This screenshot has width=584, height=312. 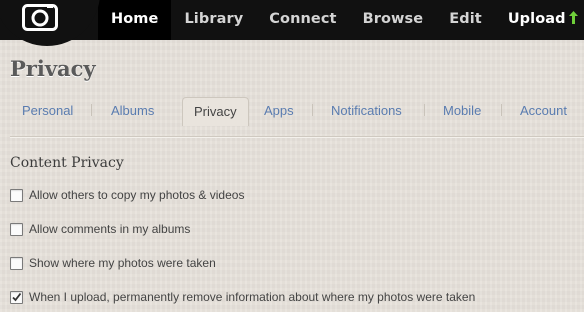 I want to click on allow-copy-checkbox, so click(x=16, y=195).